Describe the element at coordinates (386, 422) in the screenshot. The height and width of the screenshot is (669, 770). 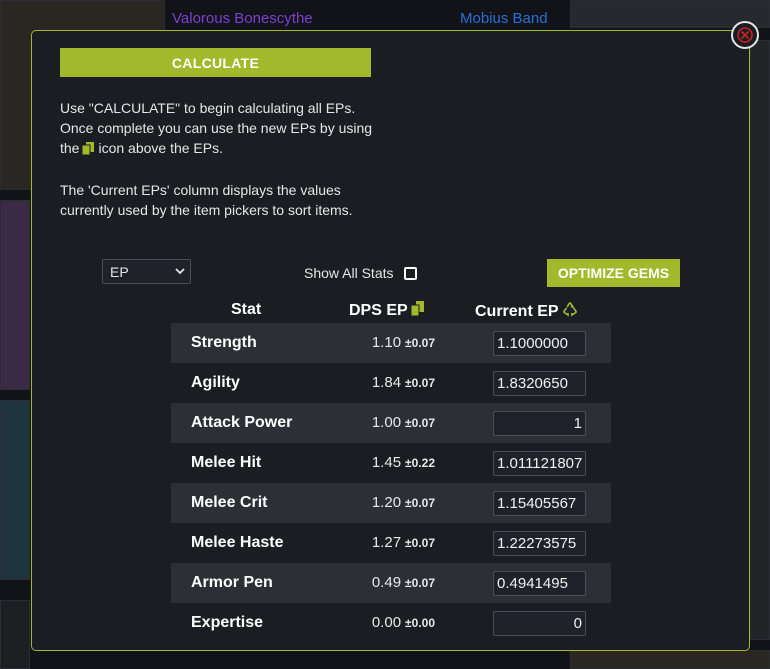
I see `dps-value: 1.00` at that location.